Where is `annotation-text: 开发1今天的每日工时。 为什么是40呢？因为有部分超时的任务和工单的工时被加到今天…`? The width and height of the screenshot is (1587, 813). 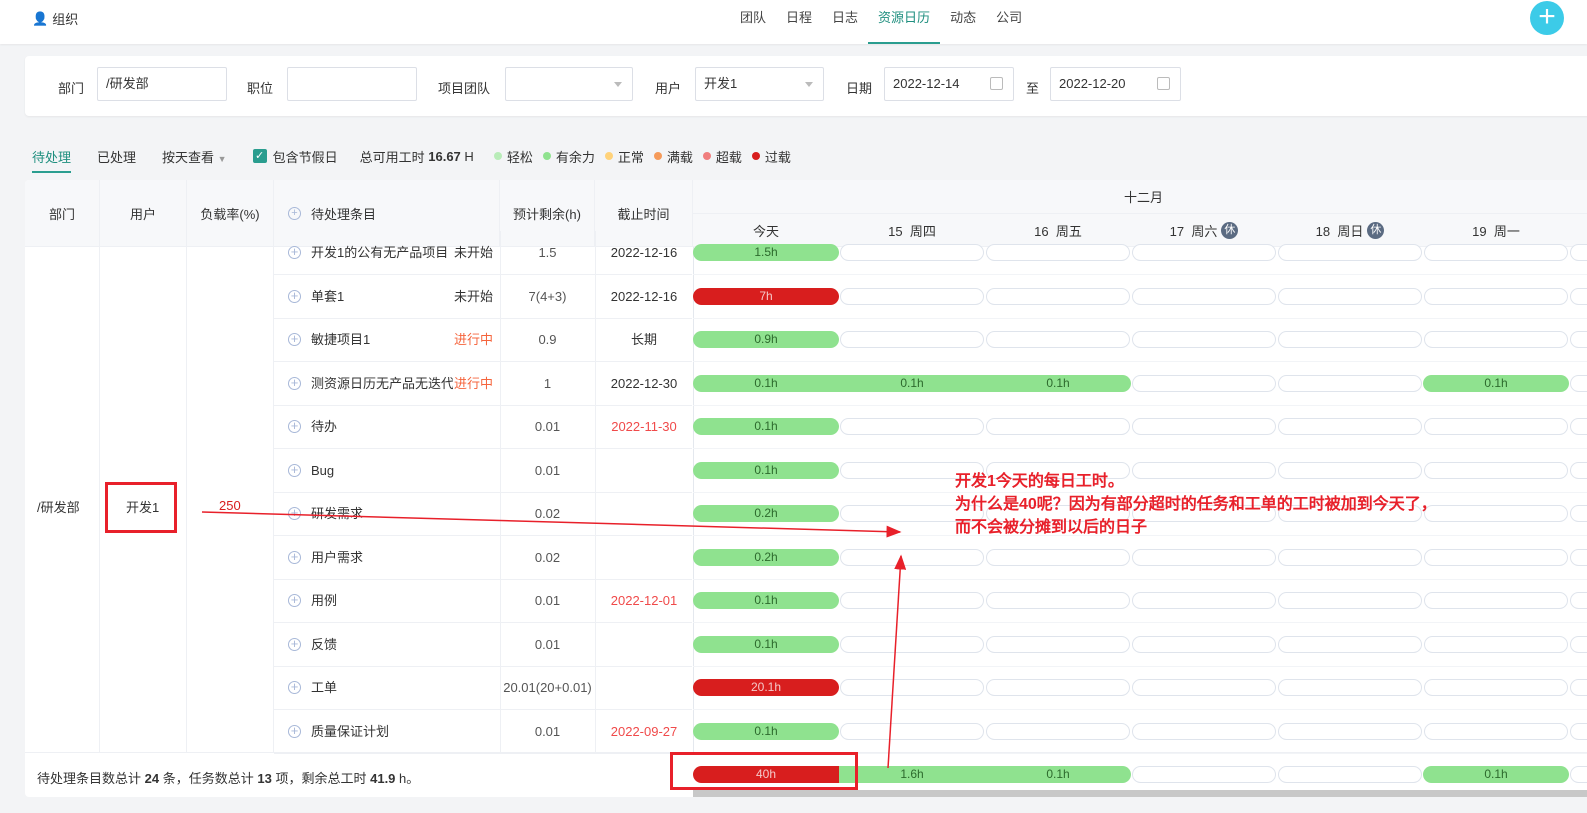 annotation-text: 开发1今天的每日工时。 为什么是40呢？因为有部分超时的任务和工单的工时被加到今天… is located at coordinates (1196, 504).